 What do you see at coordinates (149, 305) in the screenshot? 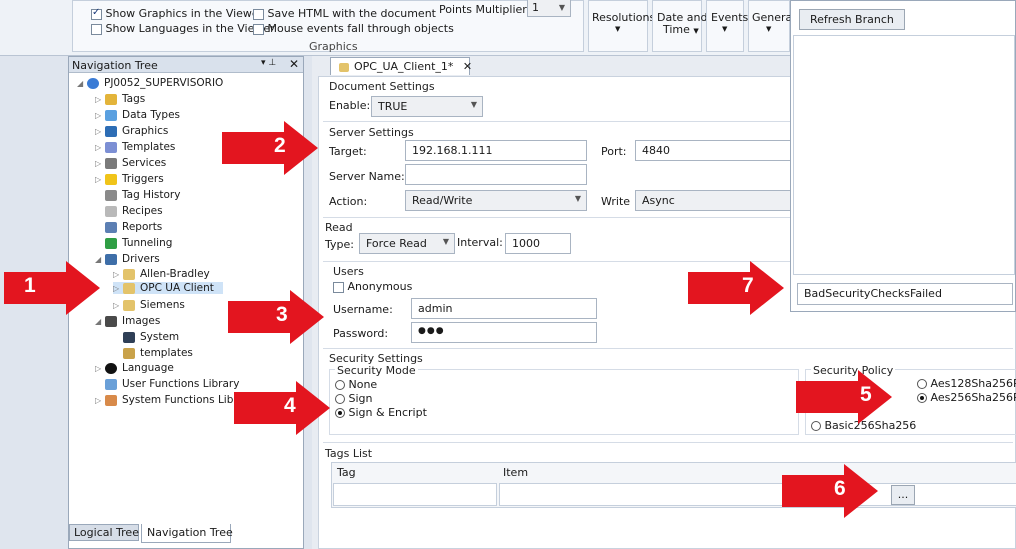
I see `tree-item-siemens: ▷ Siemens` at bounding box center [149, 305].